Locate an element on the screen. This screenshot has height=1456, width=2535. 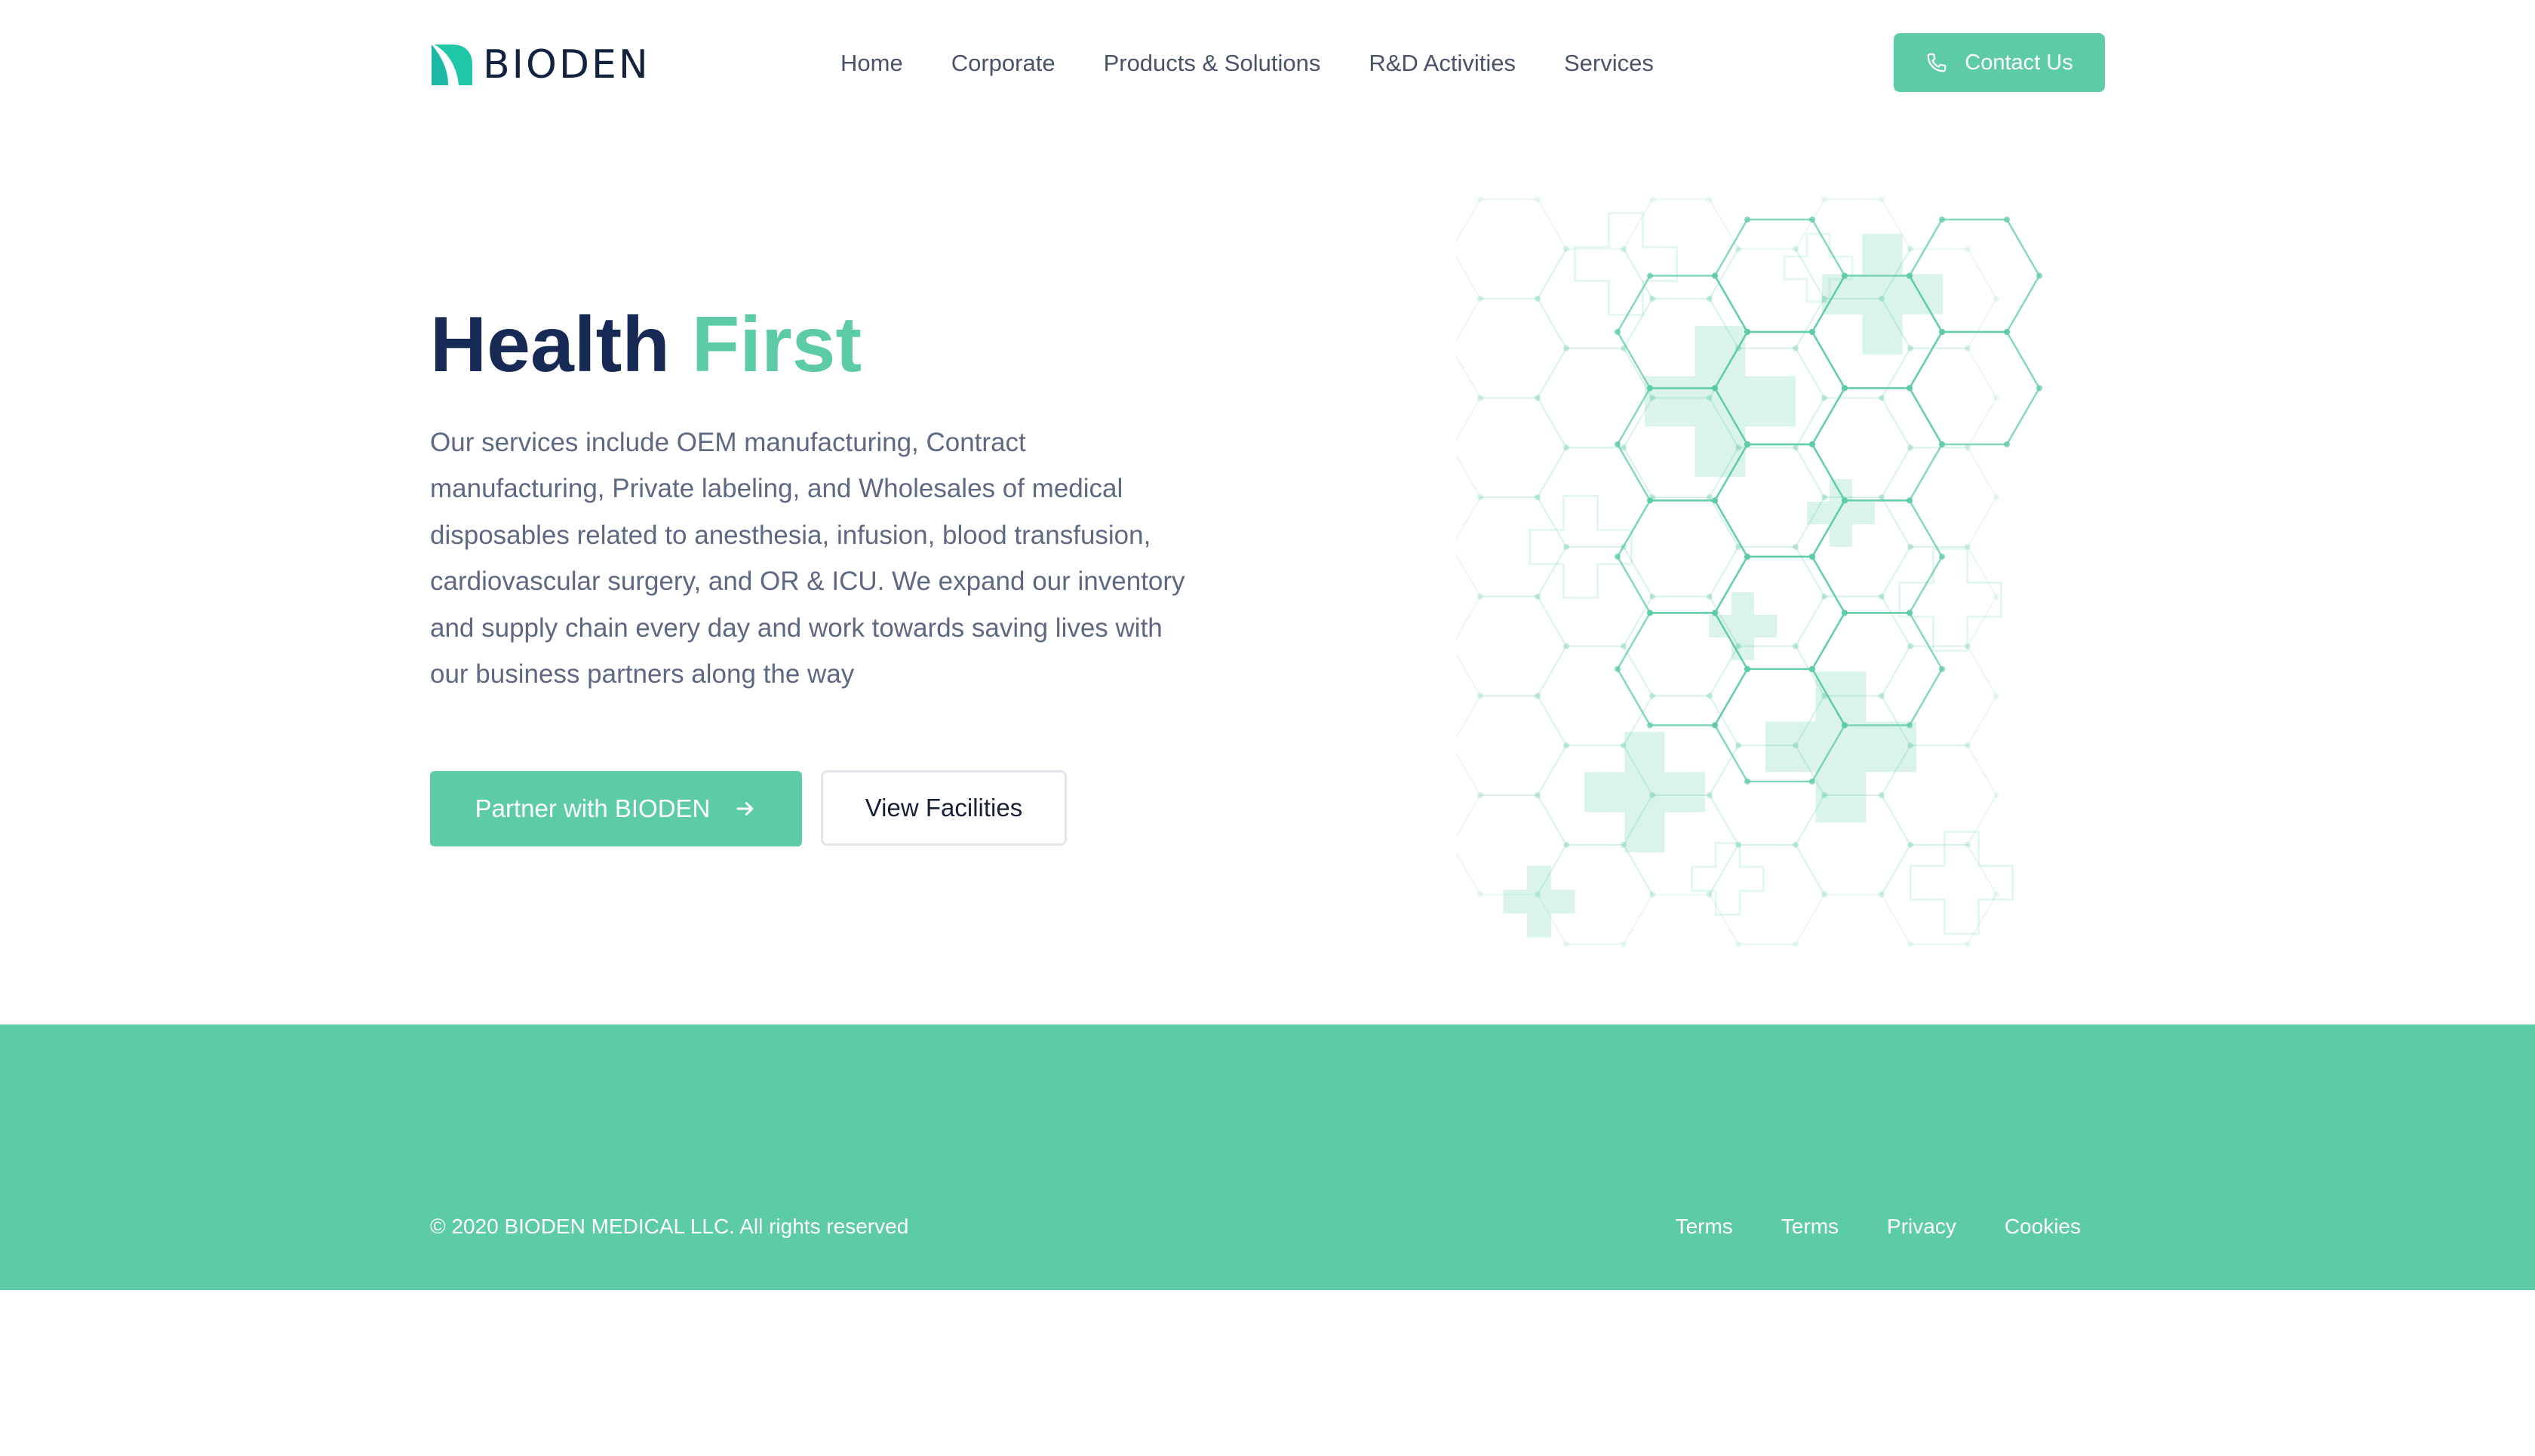
logo-link: BIODEN is located at coordinates (540, 65).